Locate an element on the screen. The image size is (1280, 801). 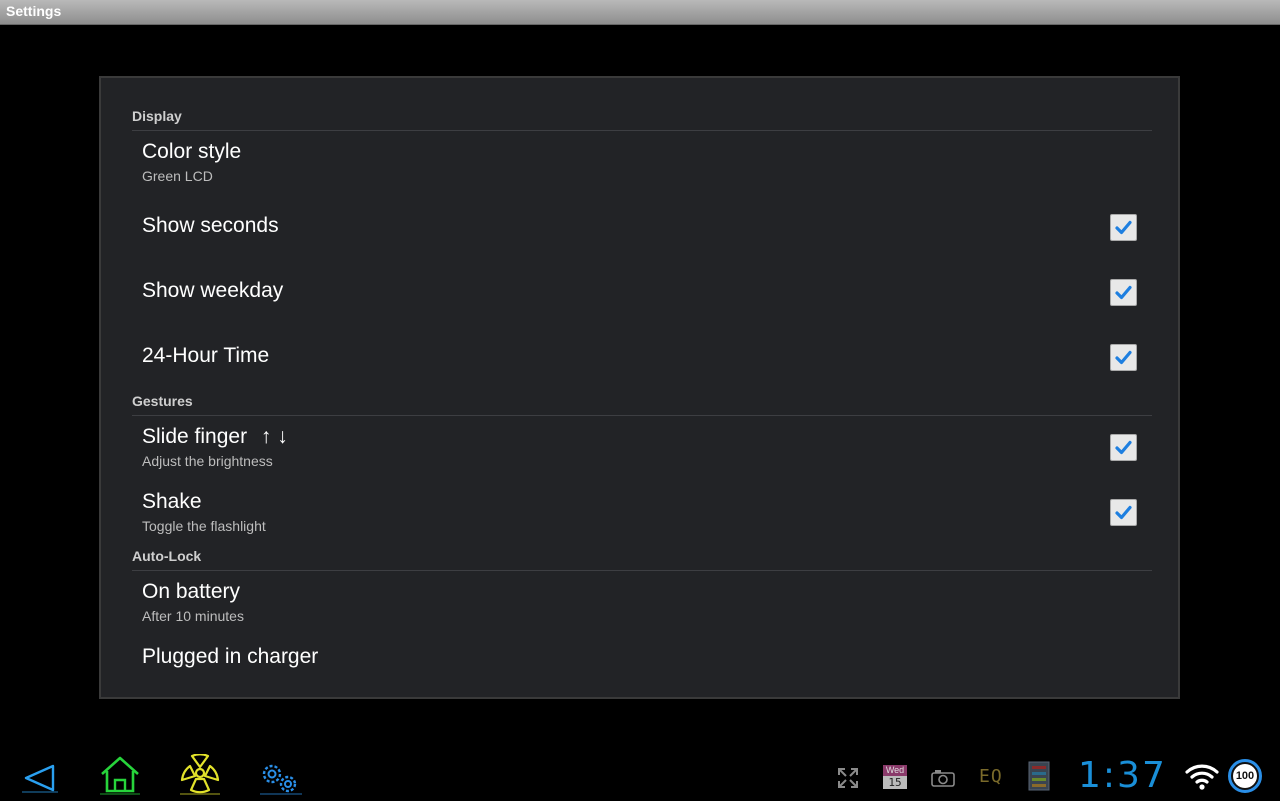
checkbox-shake is located at coordinates (1123, 512).